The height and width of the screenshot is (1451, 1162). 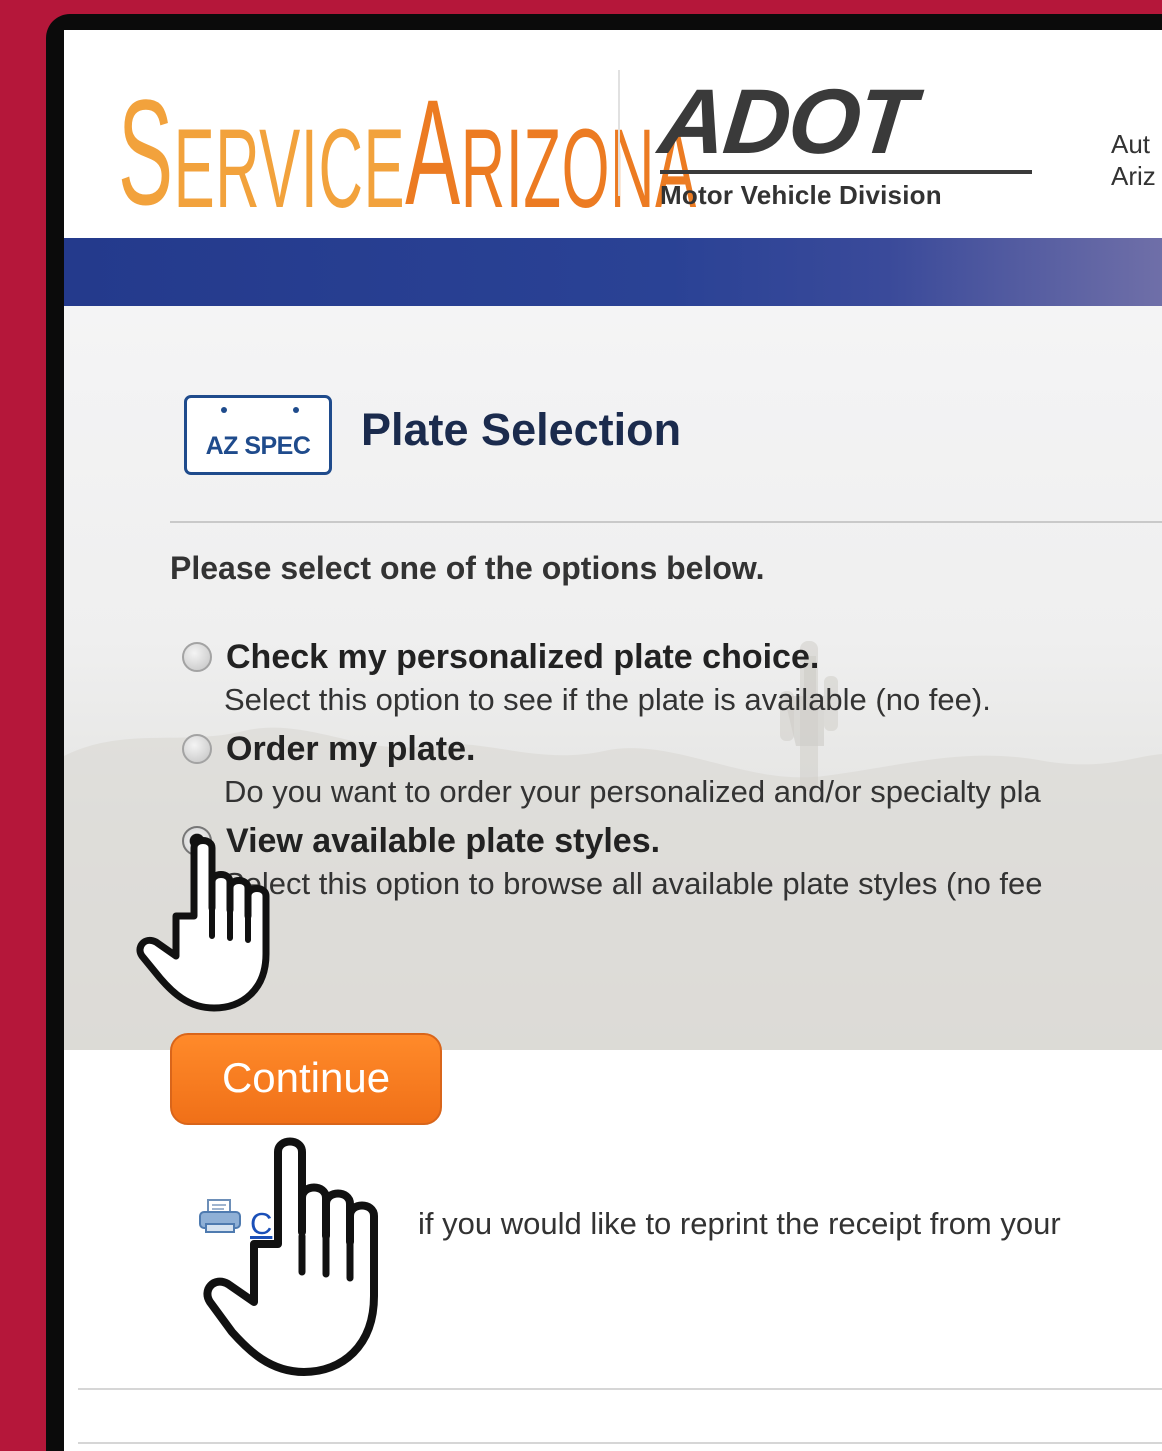 I want to click on service-arizona-logo: S ERVICE A RIZONA, so click(x=407, y=148).